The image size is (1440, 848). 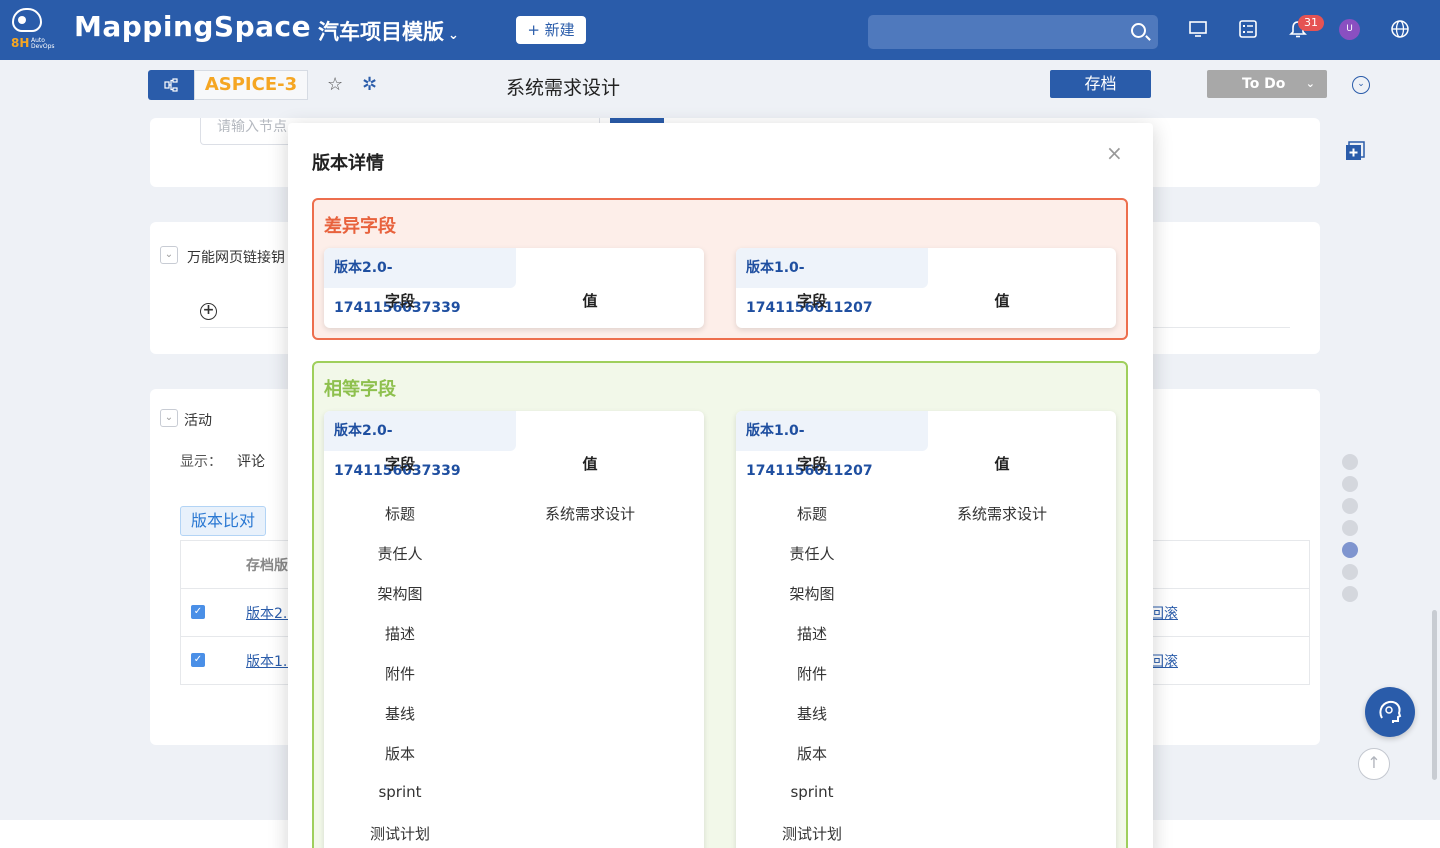 I want to click on version-tag: 版本2.0-1741156037339, so click(x=420, y=282).